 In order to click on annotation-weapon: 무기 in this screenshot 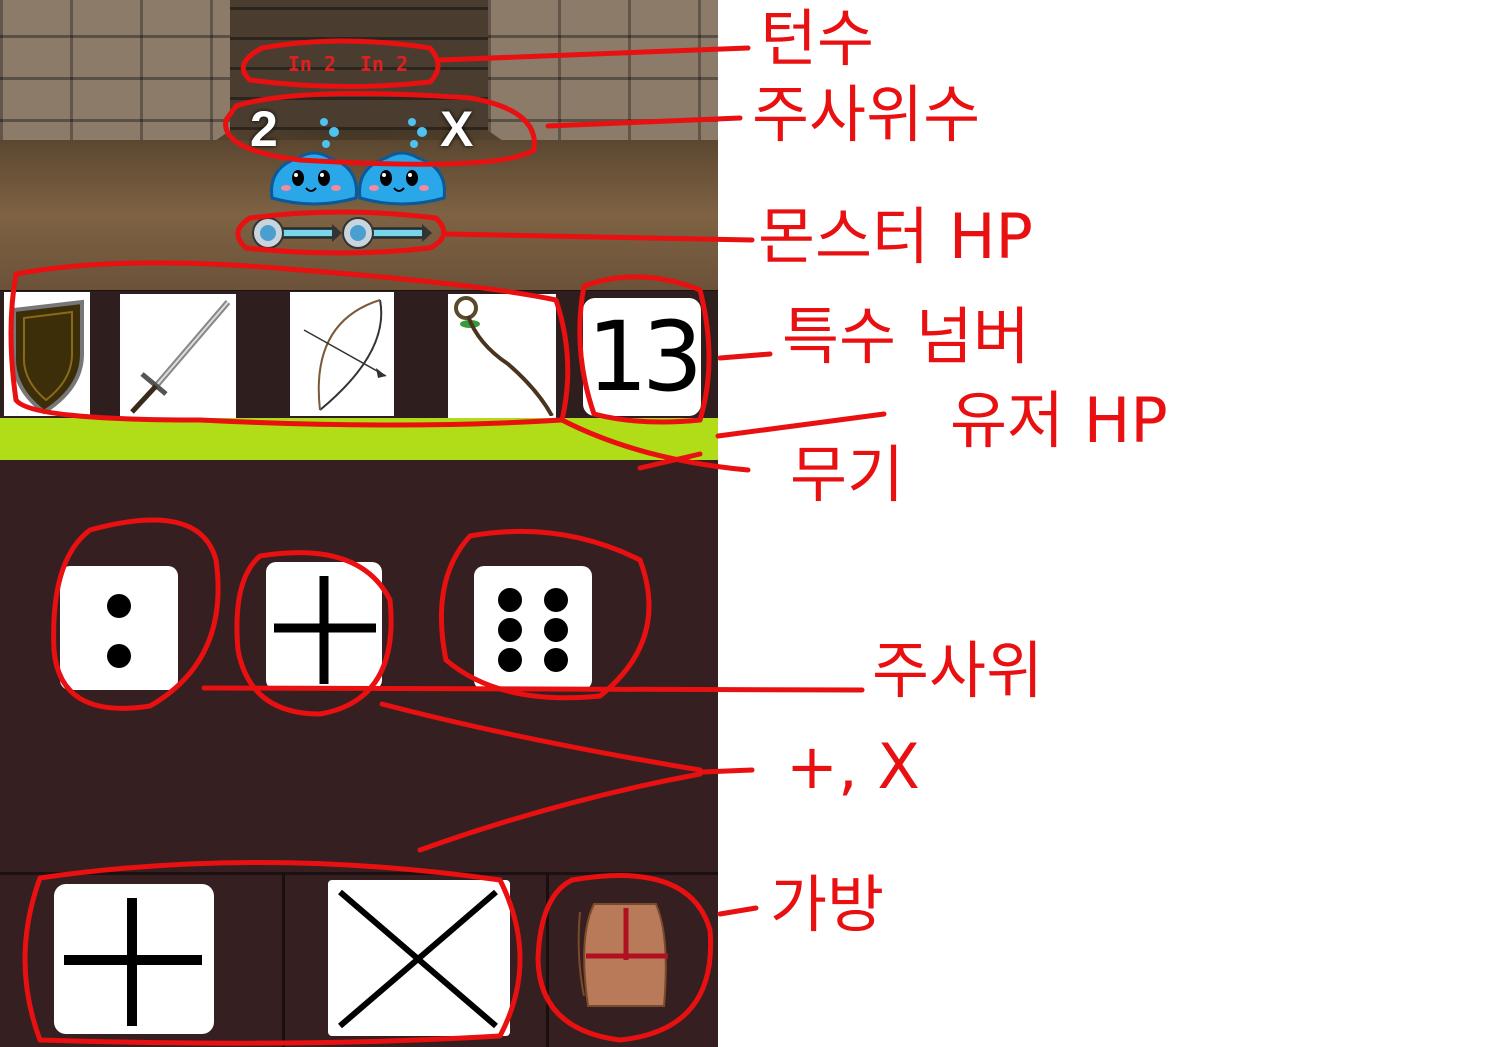, I will do `click(847, 474)`.